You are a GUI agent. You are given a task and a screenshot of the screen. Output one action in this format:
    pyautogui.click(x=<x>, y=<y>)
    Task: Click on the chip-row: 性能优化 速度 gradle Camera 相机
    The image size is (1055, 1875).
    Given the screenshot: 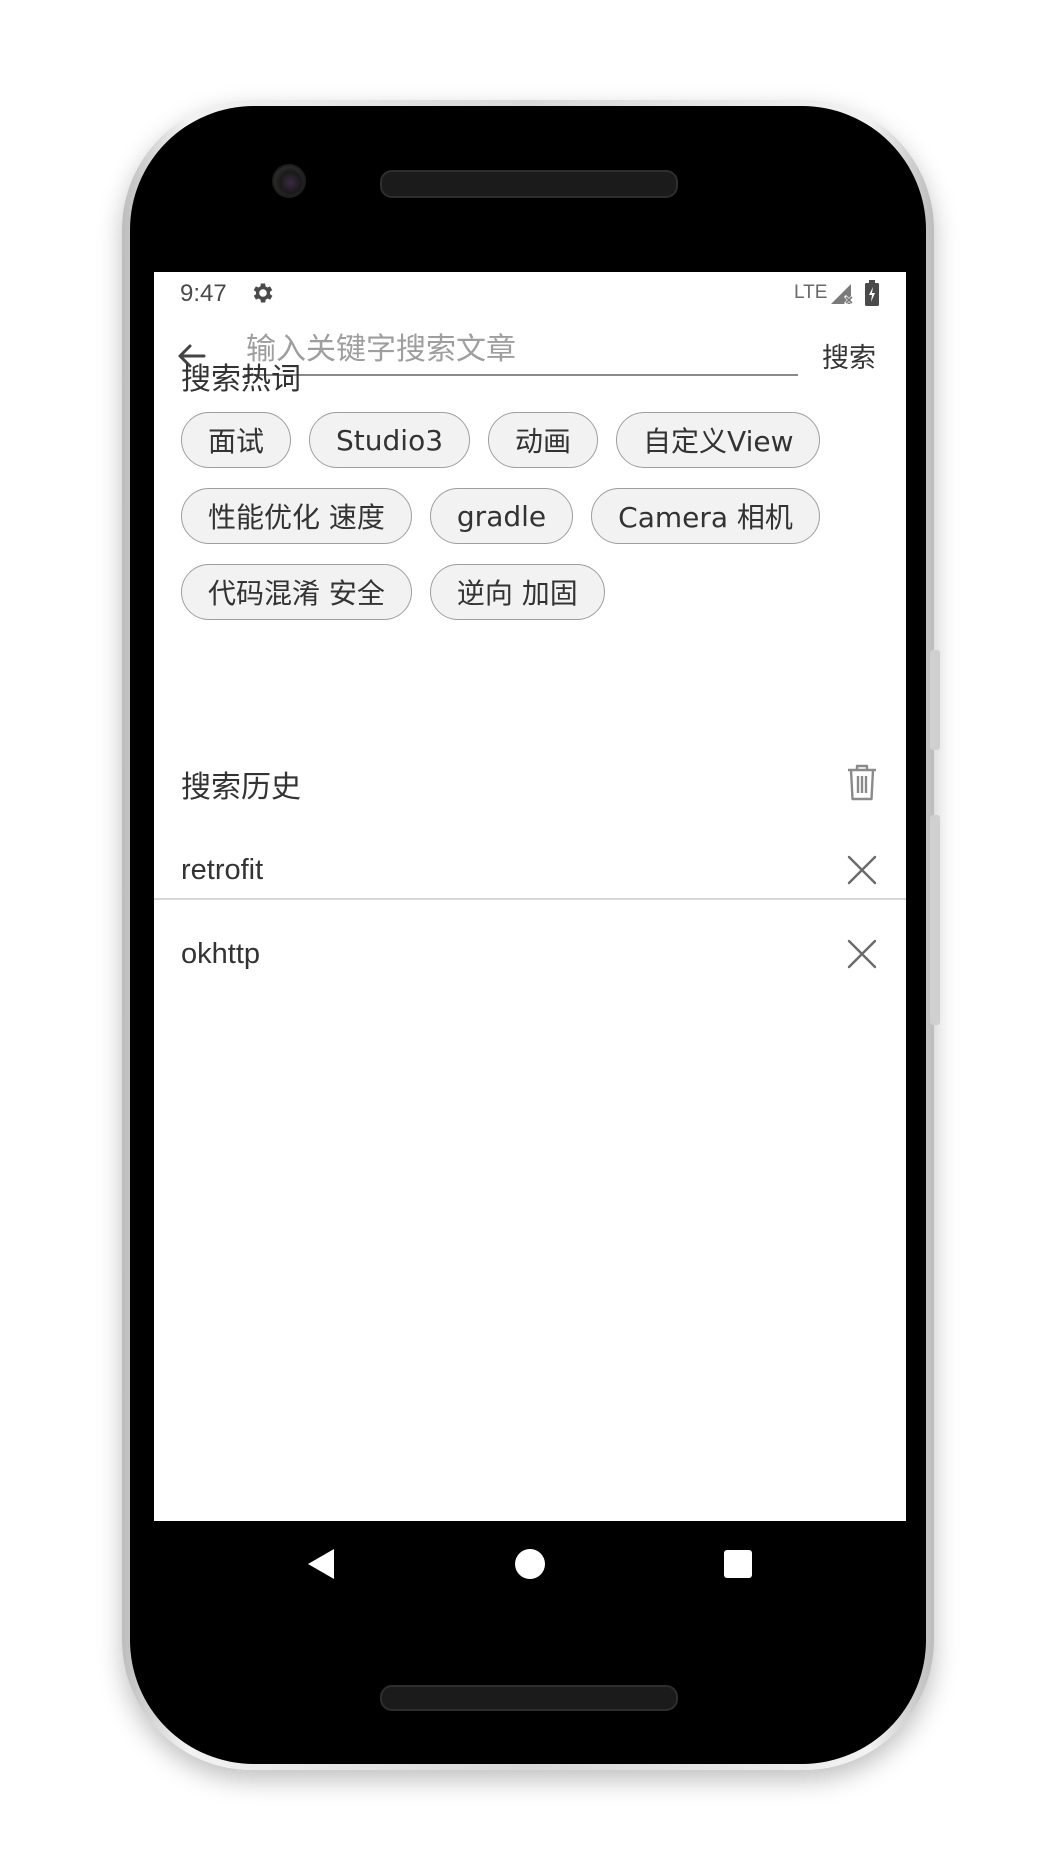 What is the action you would take?
    pyautogui.click(x=536, y=517)
    